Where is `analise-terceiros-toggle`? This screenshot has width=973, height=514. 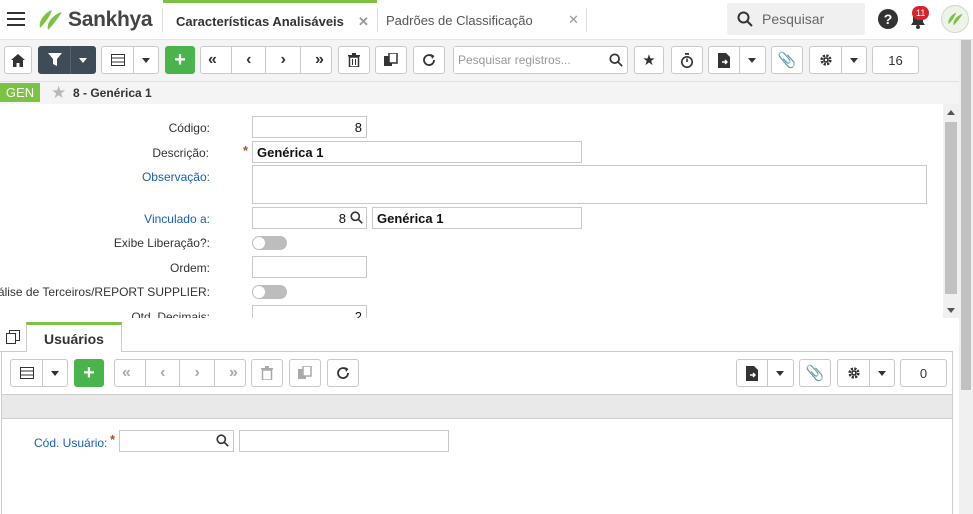
analise-terceiros-toggle is located at coordinates (269, 292).